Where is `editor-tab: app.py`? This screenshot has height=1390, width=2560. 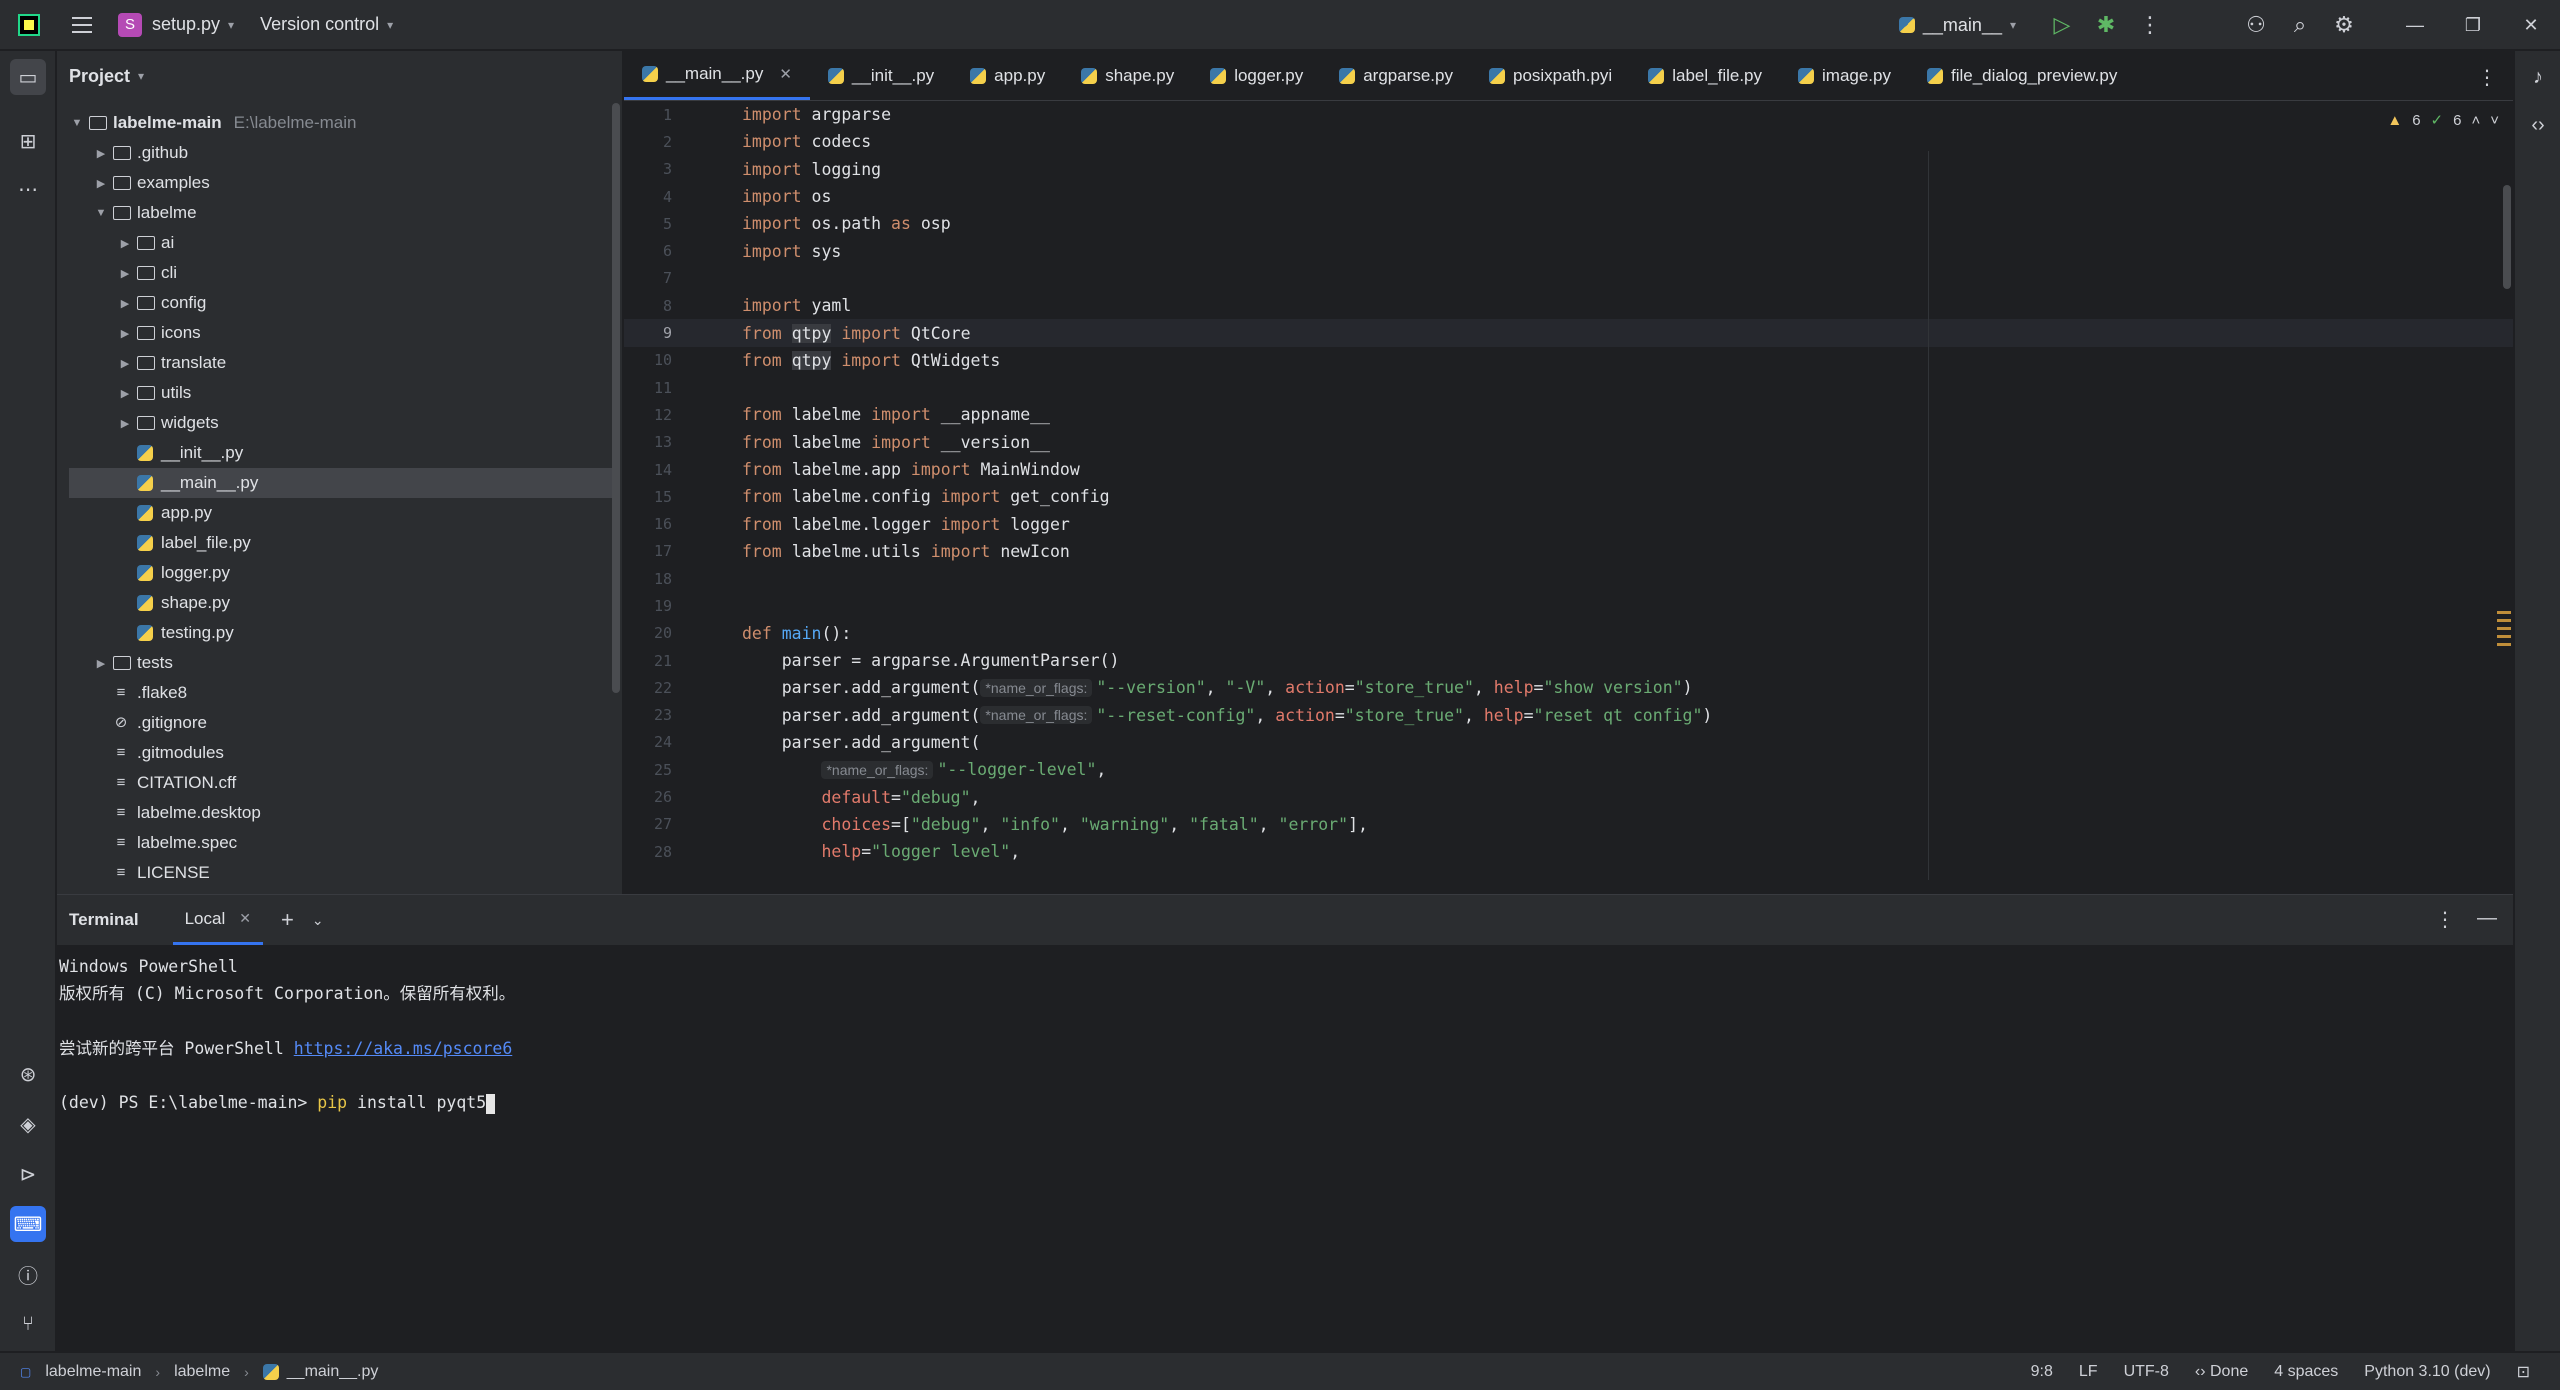
editor-tab: app.py is located at coordinates (1007, 75).